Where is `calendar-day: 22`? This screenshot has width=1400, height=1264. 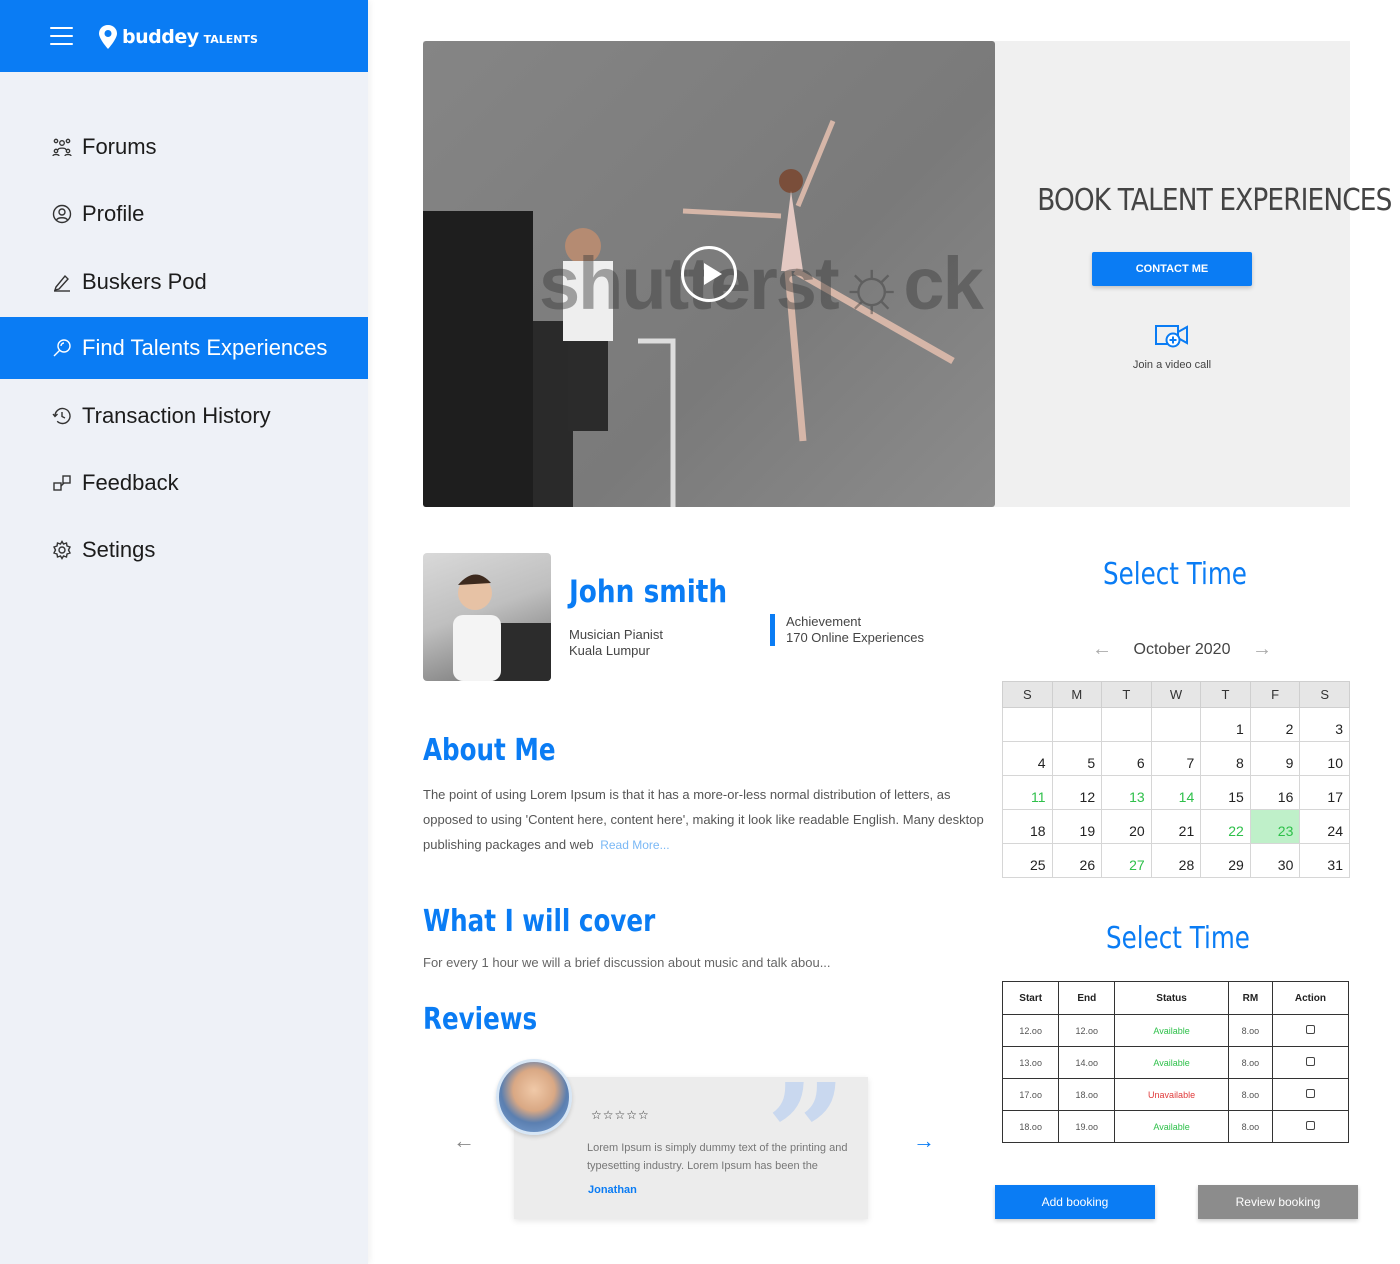 calendar-day: 22 is located at coordinates (1225, 826).